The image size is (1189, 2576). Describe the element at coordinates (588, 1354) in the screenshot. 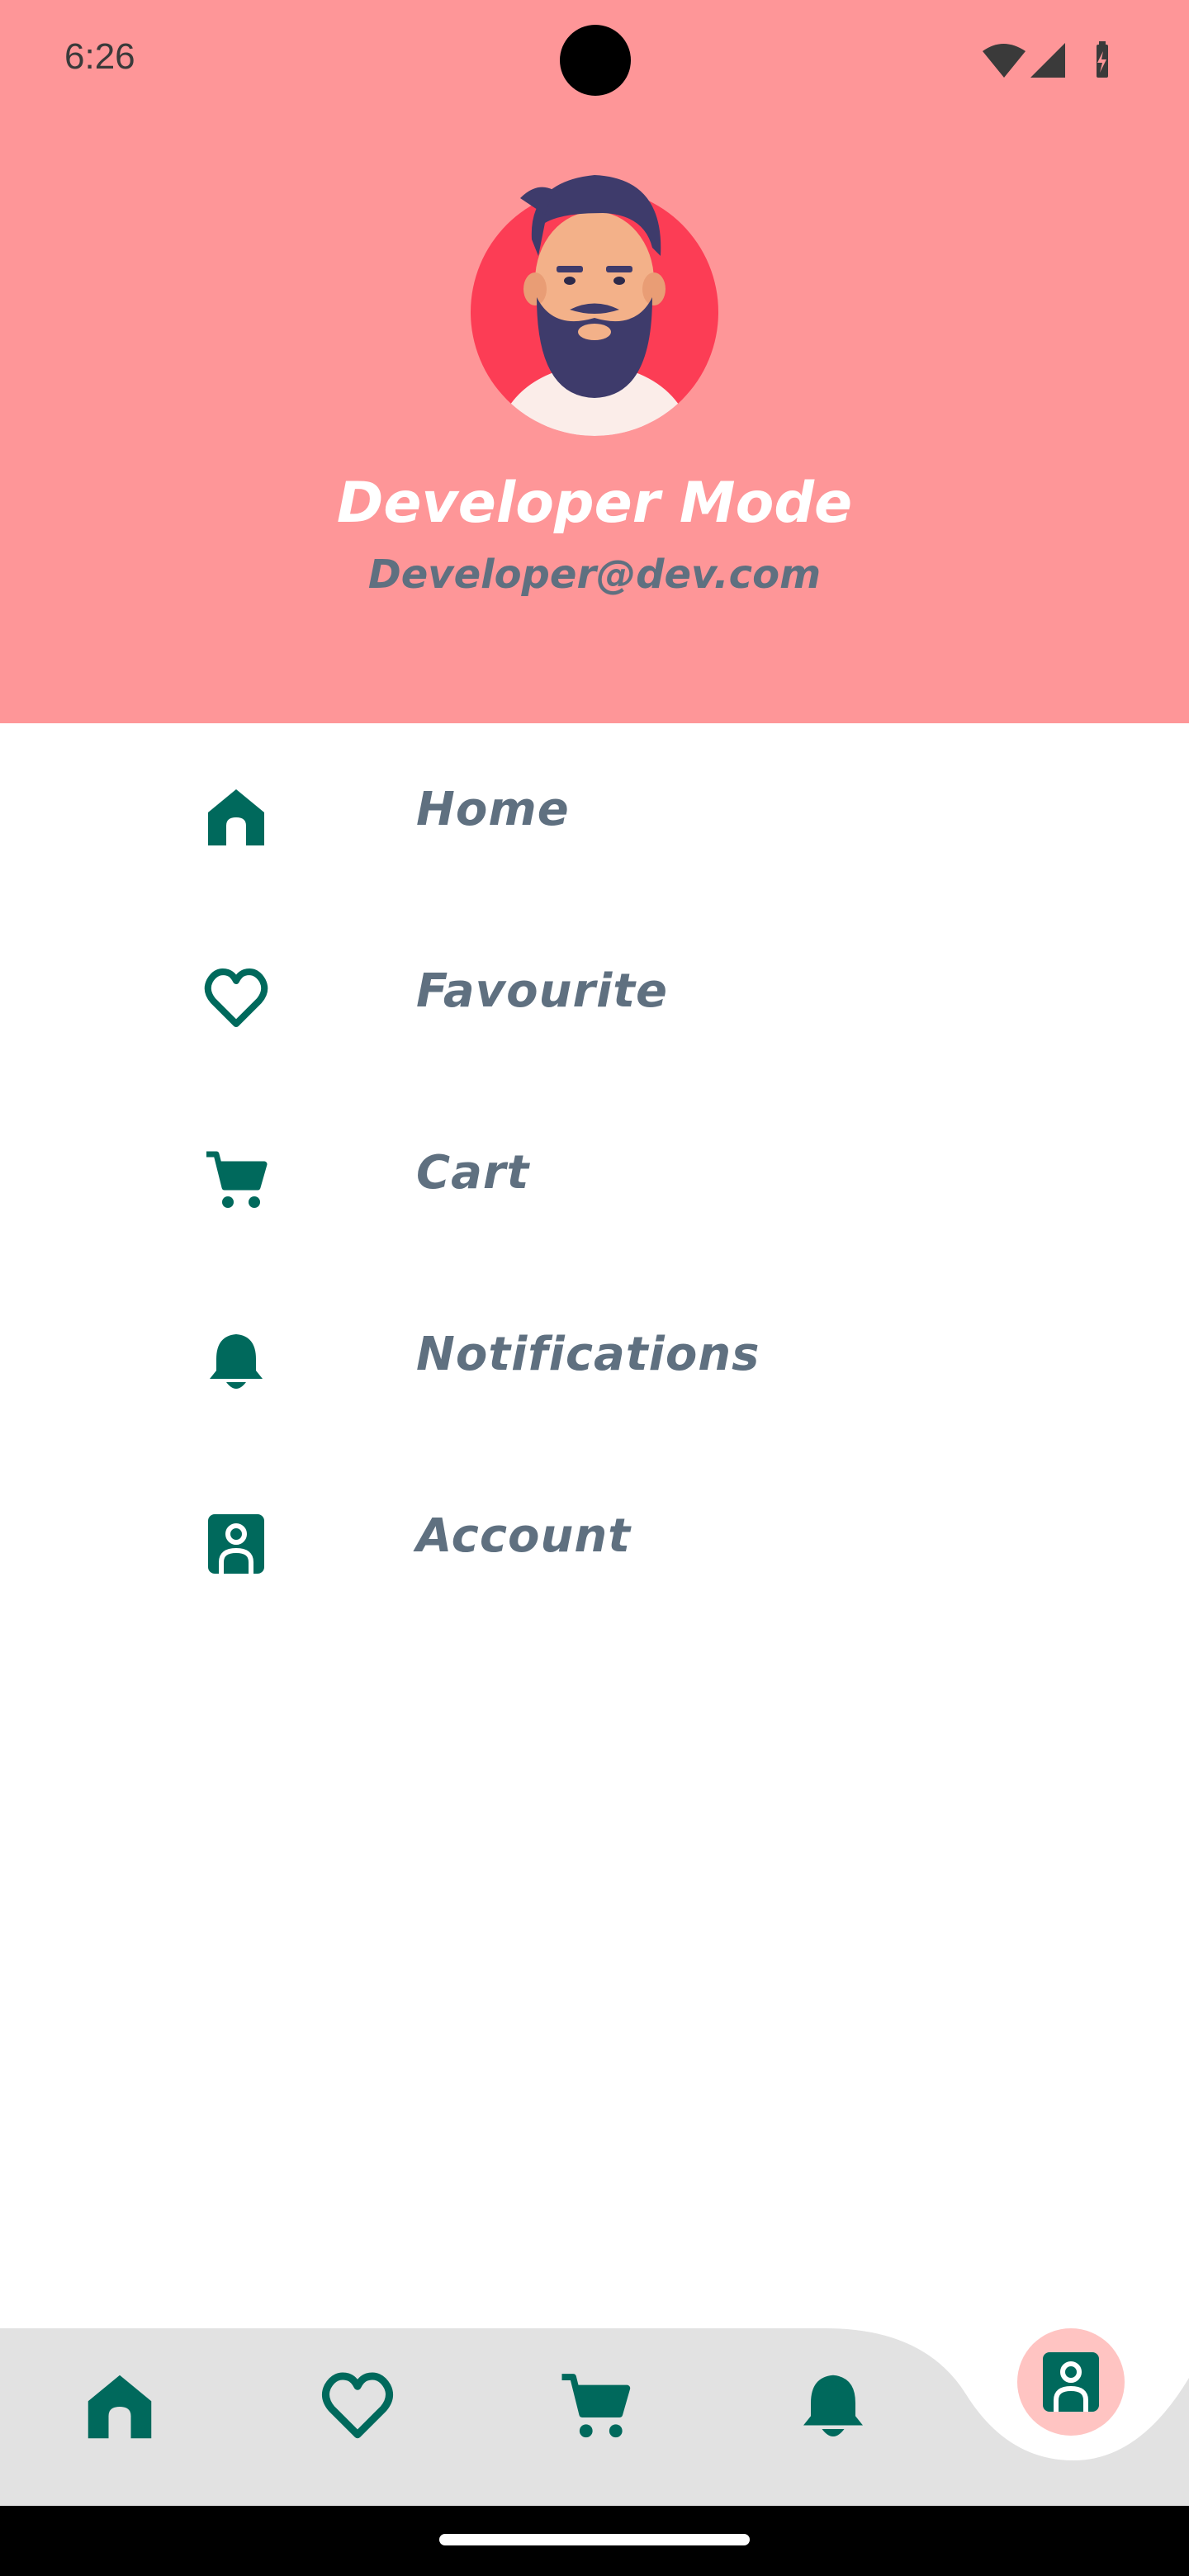

I see `menu-item-label: Notifications` at that location.